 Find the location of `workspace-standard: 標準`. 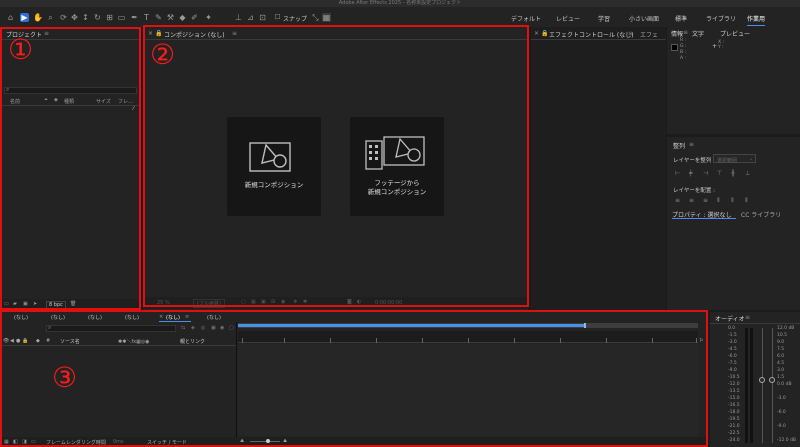

workspace-standard: 標準 is located at coordinates (681, 18).